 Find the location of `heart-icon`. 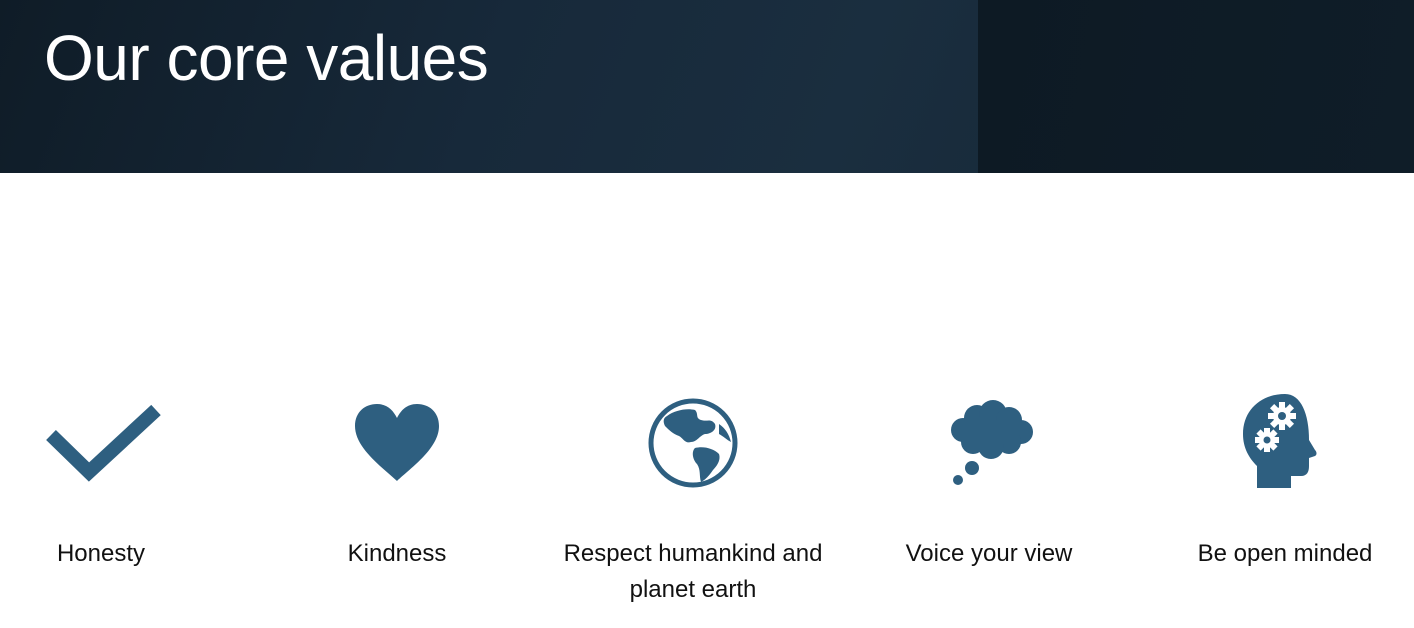

heart-icon is located at coordinates (397, 445).